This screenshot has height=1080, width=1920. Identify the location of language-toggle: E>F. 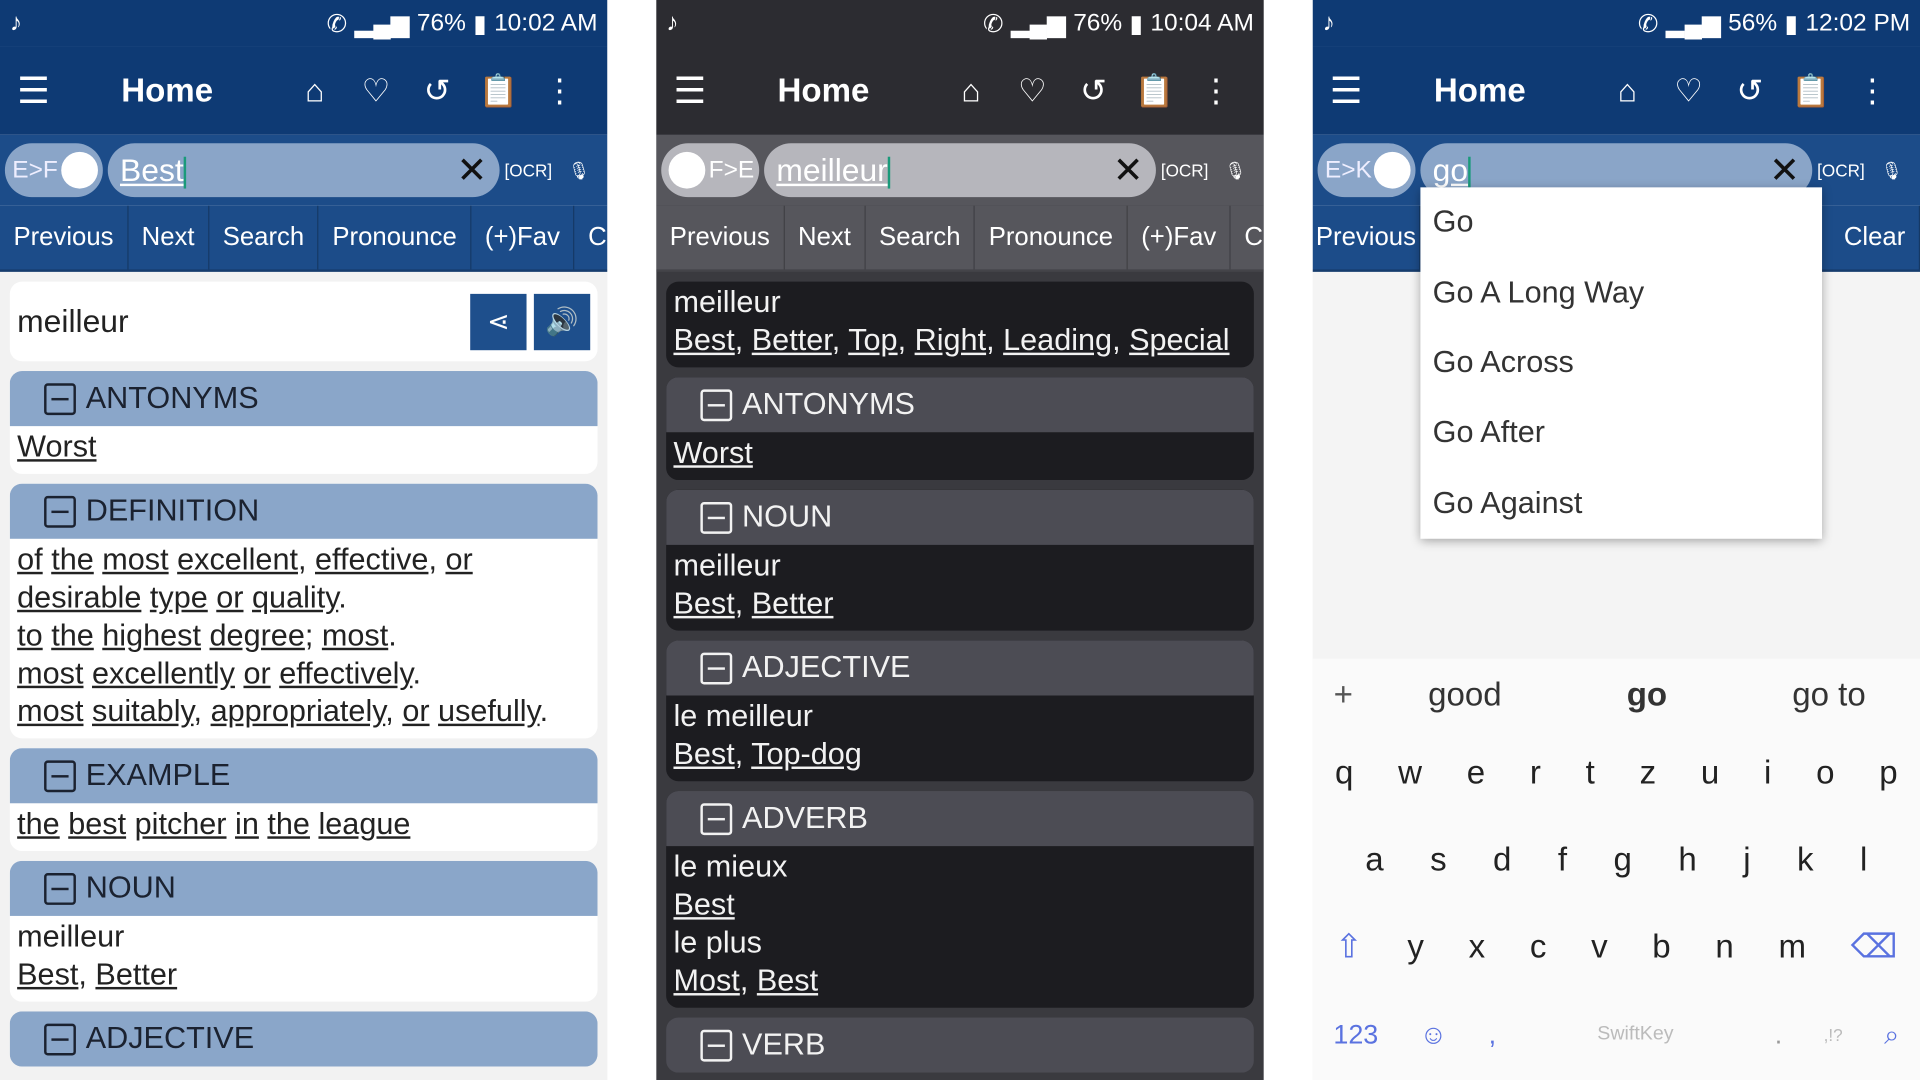
(53, 170).